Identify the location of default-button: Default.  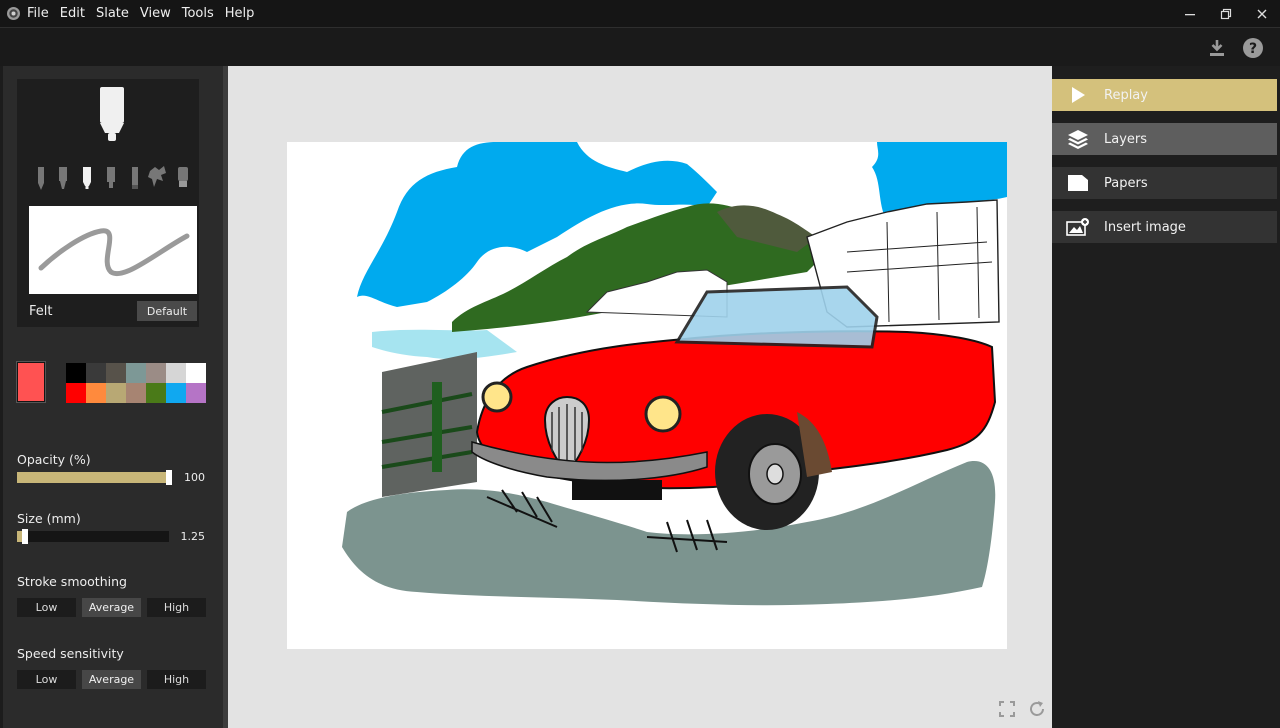
(167, 311).